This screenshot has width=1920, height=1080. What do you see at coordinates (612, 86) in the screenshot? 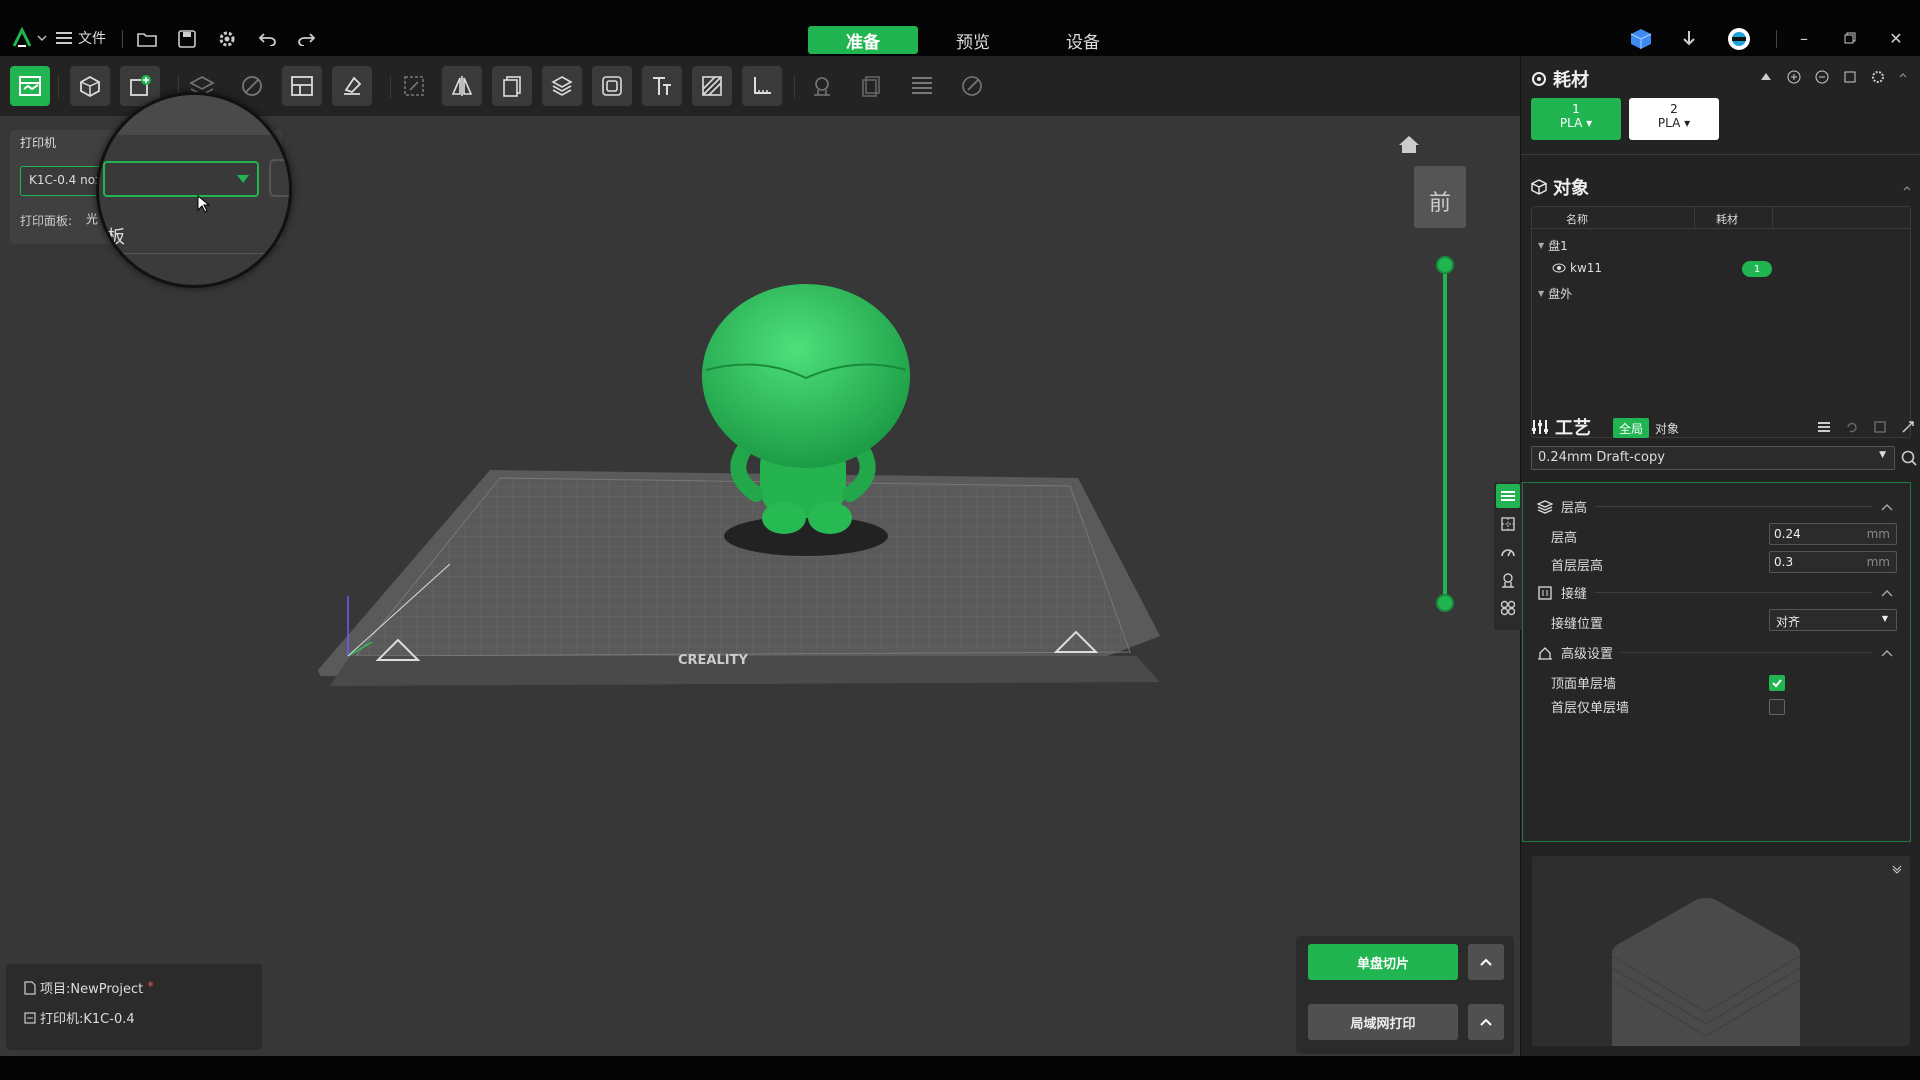
I see `hollow-icon` at bounding box center [612, 86].